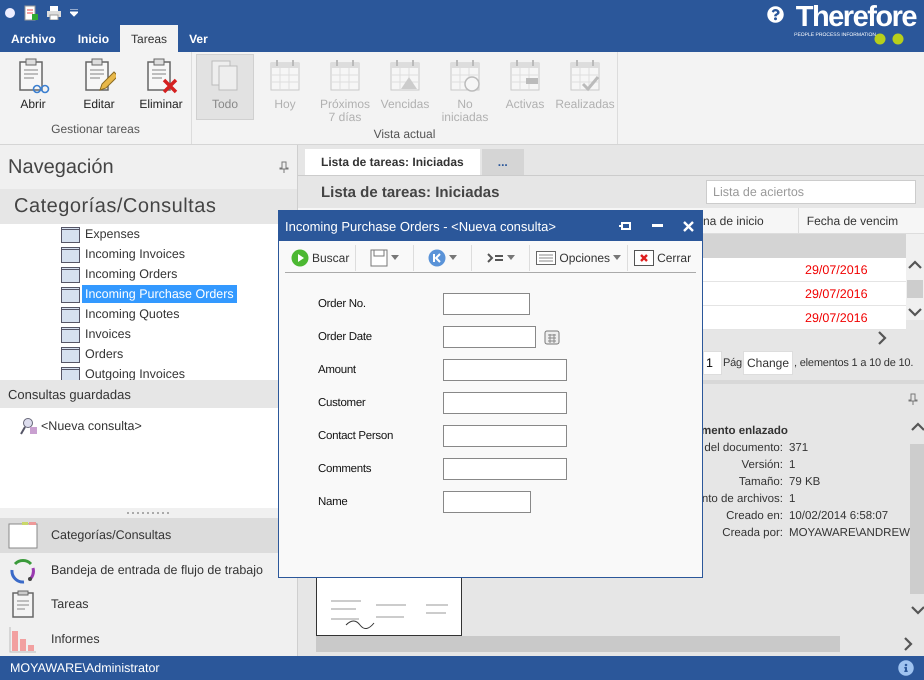  Describe the element at coordinates (768, 363) in the screenshot. I see `change-button: Change` at that location.